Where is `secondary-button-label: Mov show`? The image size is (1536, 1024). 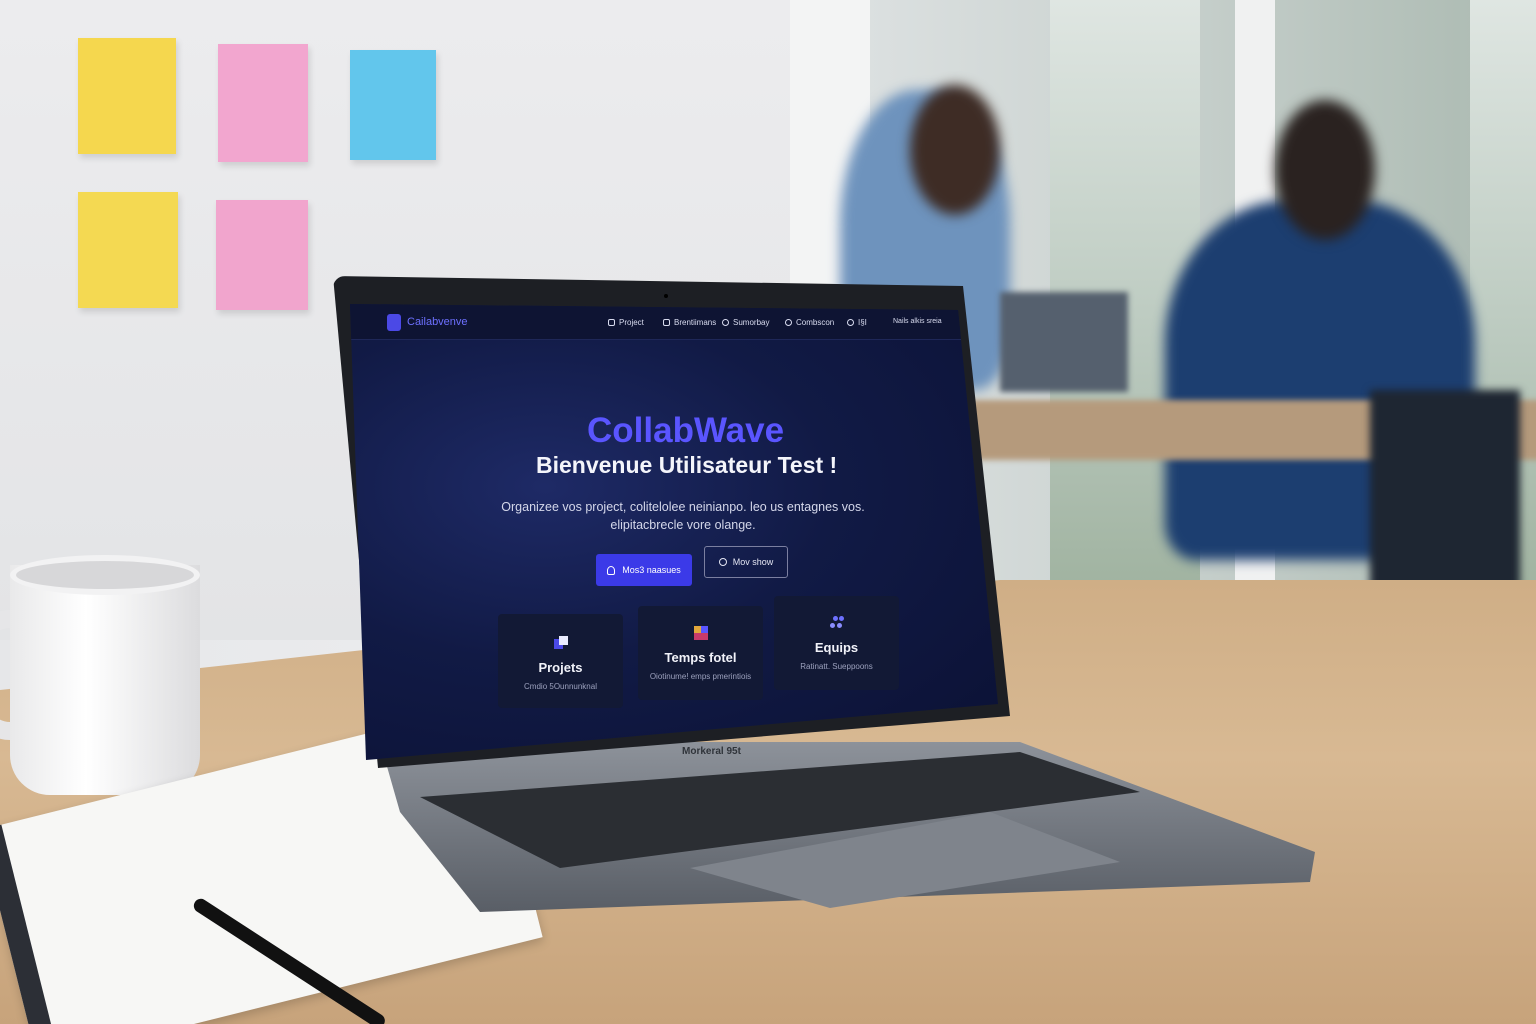
secondary-button-label: Mov show is located at coordinates (753, 562).